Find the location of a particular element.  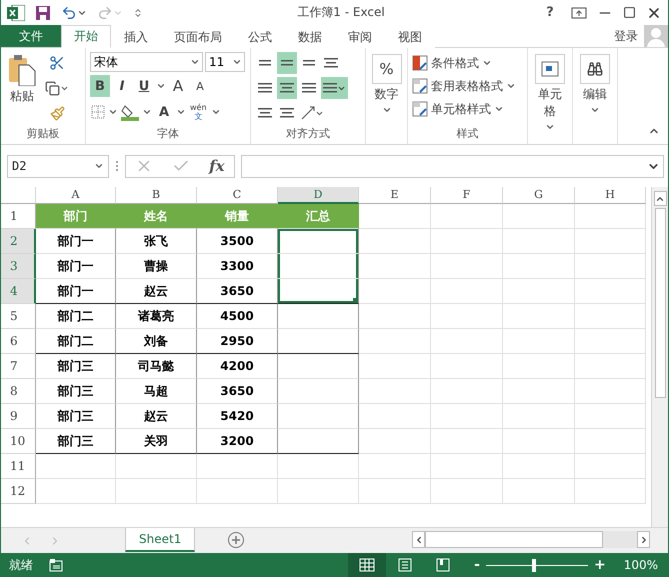

font-size-field: 11 is located at coordinates (225, 62).